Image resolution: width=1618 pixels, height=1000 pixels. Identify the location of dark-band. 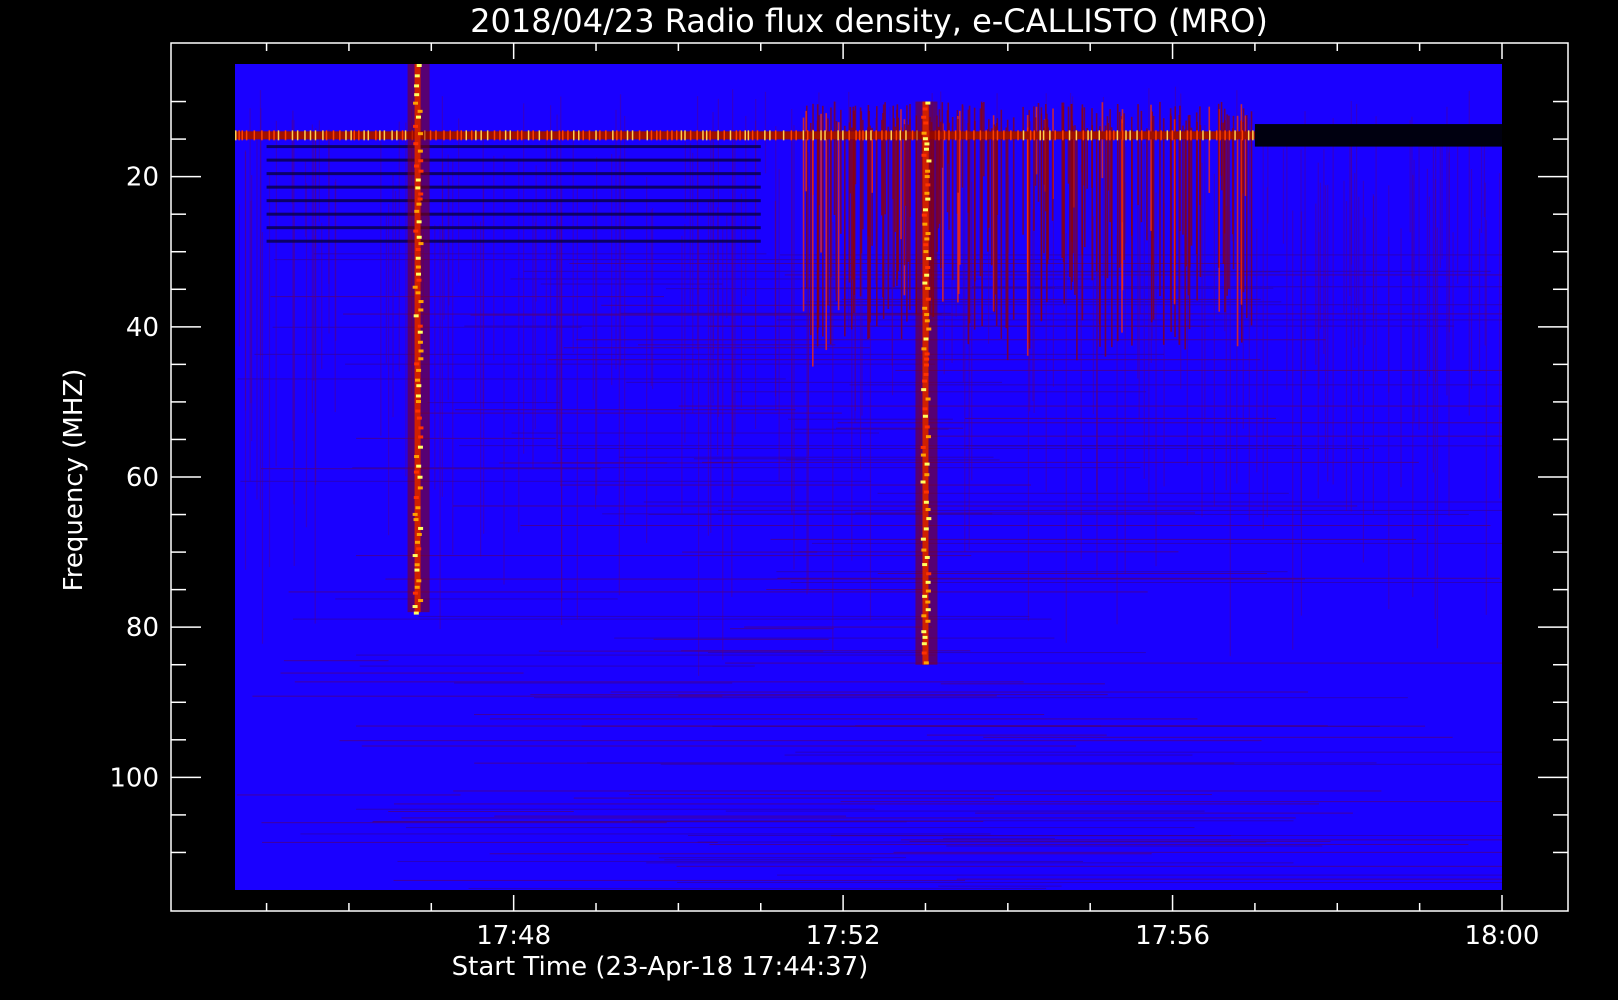
(1378, 135).